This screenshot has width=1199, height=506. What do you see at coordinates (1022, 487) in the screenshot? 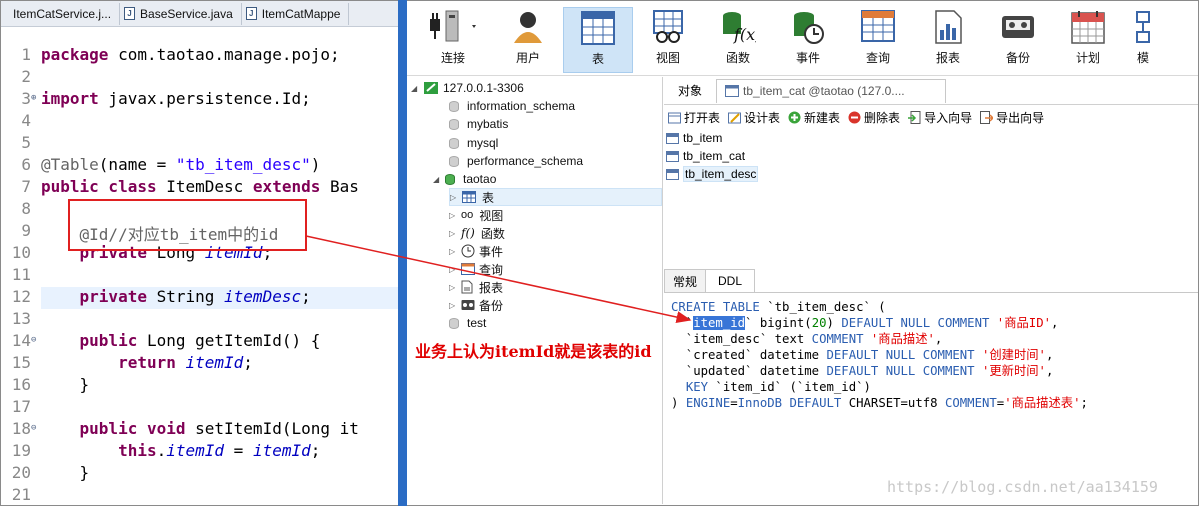
I see `watermark-text: https://blog.csdn.net/aa134159` at bounding box center [1022, 487].